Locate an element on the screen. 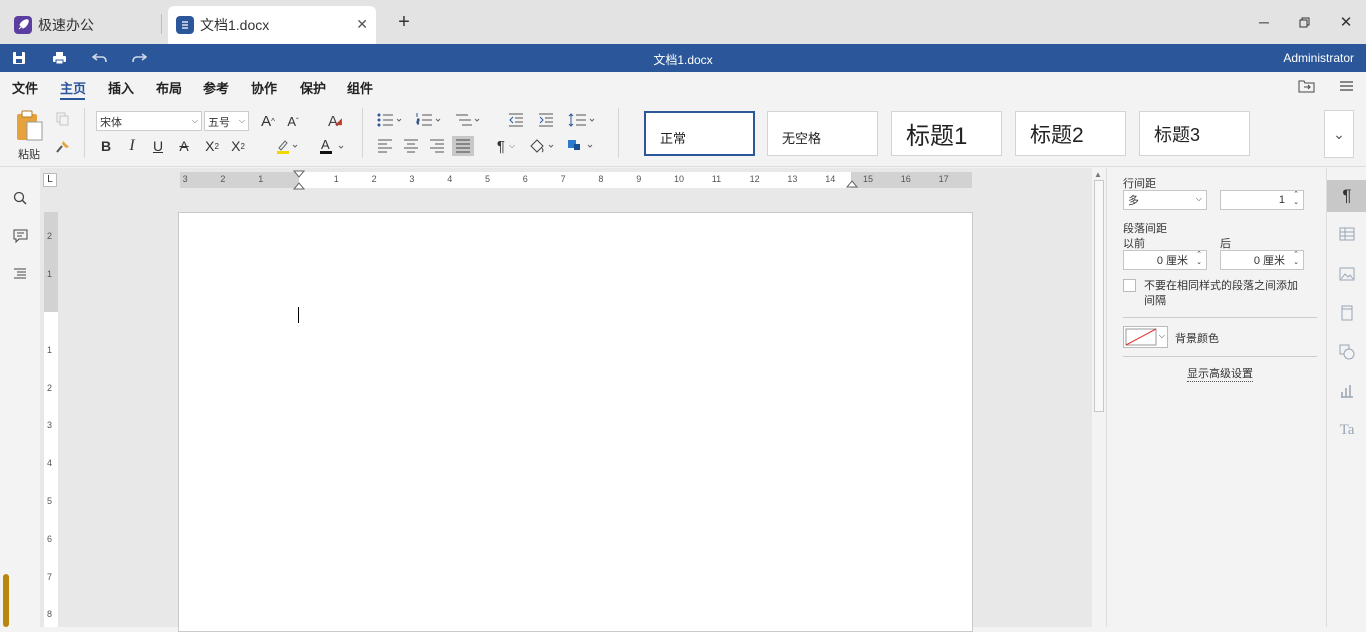  style-normal: 正常 is located at coordinates (699, 133).